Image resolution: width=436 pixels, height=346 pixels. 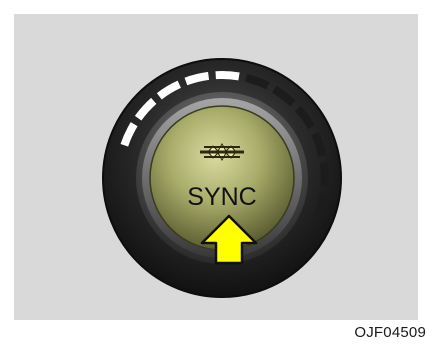 What do you see at coordinates (227, 76) in the screenshot?
I see `segment-lit` at bounding box center [227, 76].